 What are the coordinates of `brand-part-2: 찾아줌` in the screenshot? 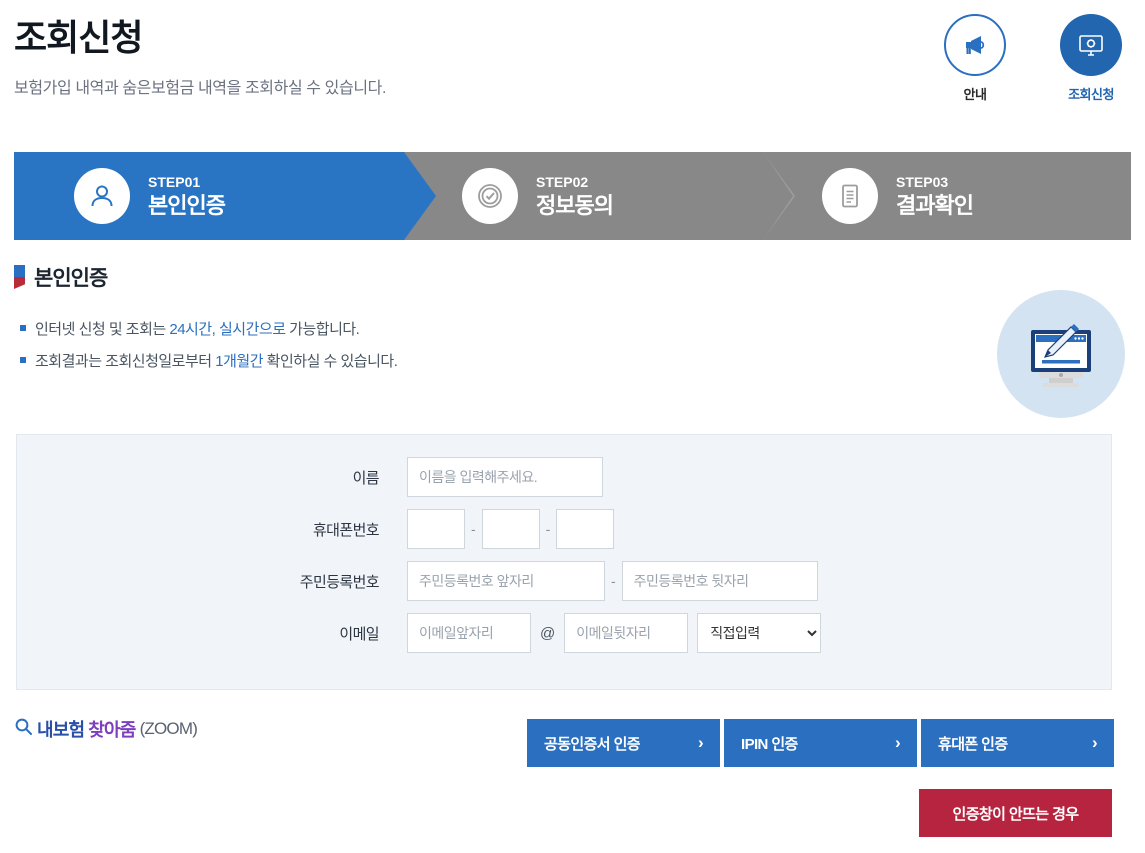 It's located at (112, 730).